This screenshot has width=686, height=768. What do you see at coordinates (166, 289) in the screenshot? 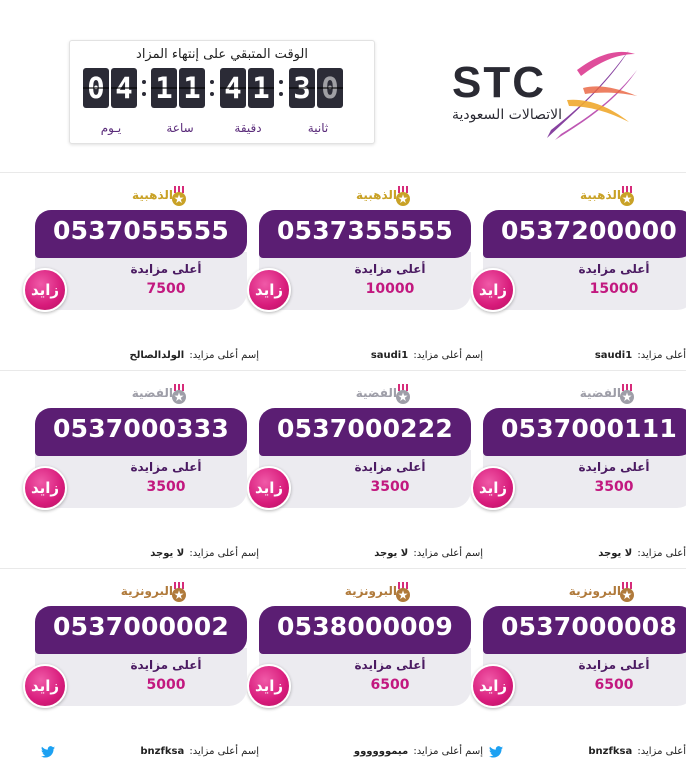
I see `highest-bid-value: 7500` at bounding box center [166, 289].